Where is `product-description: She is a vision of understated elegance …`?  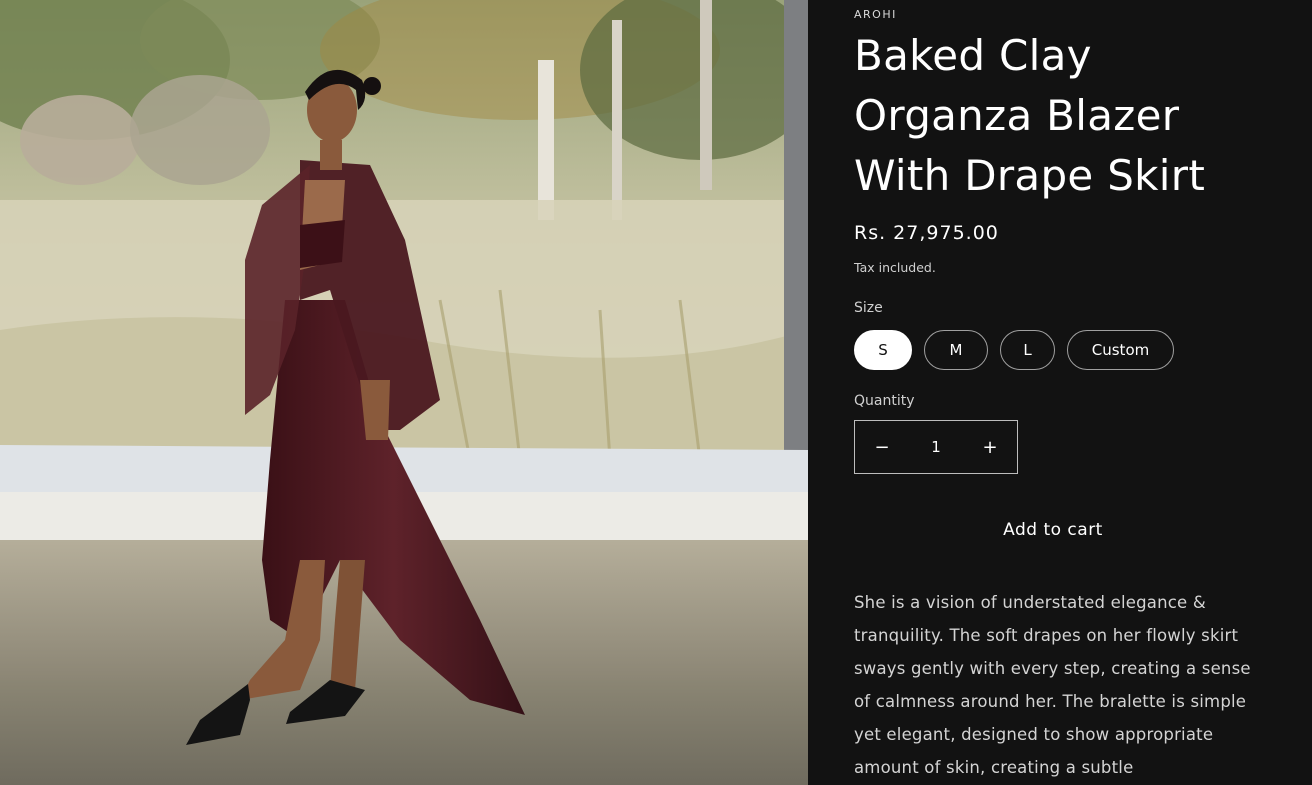 product-description: She is a vision of understated elegance … is located at coordinates (1052, 685).